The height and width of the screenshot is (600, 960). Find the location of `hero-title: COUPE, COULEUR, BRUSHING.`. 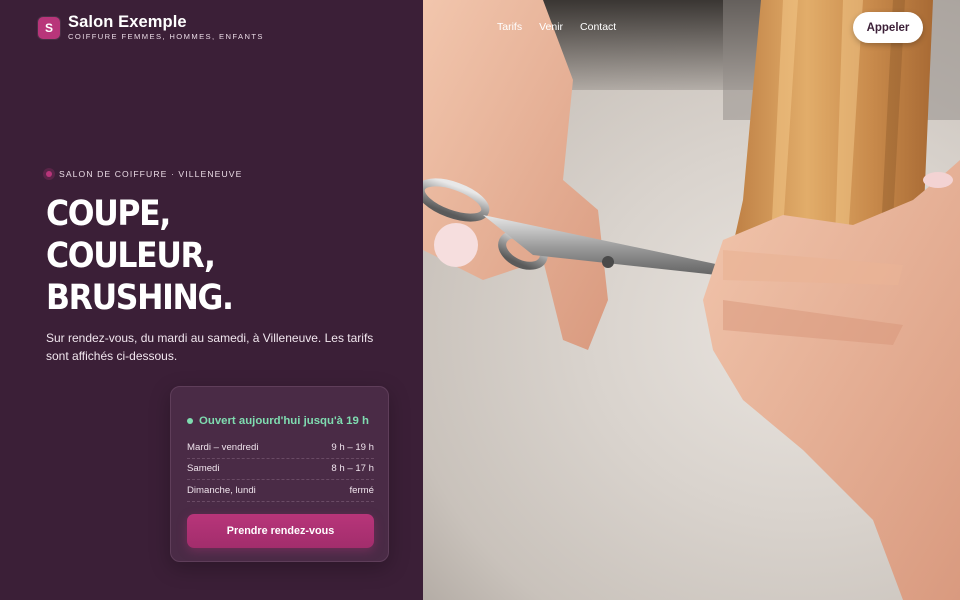

hero-title: COUPE, COULEUR, BRUSHING. is located at coordinates (140, 256).